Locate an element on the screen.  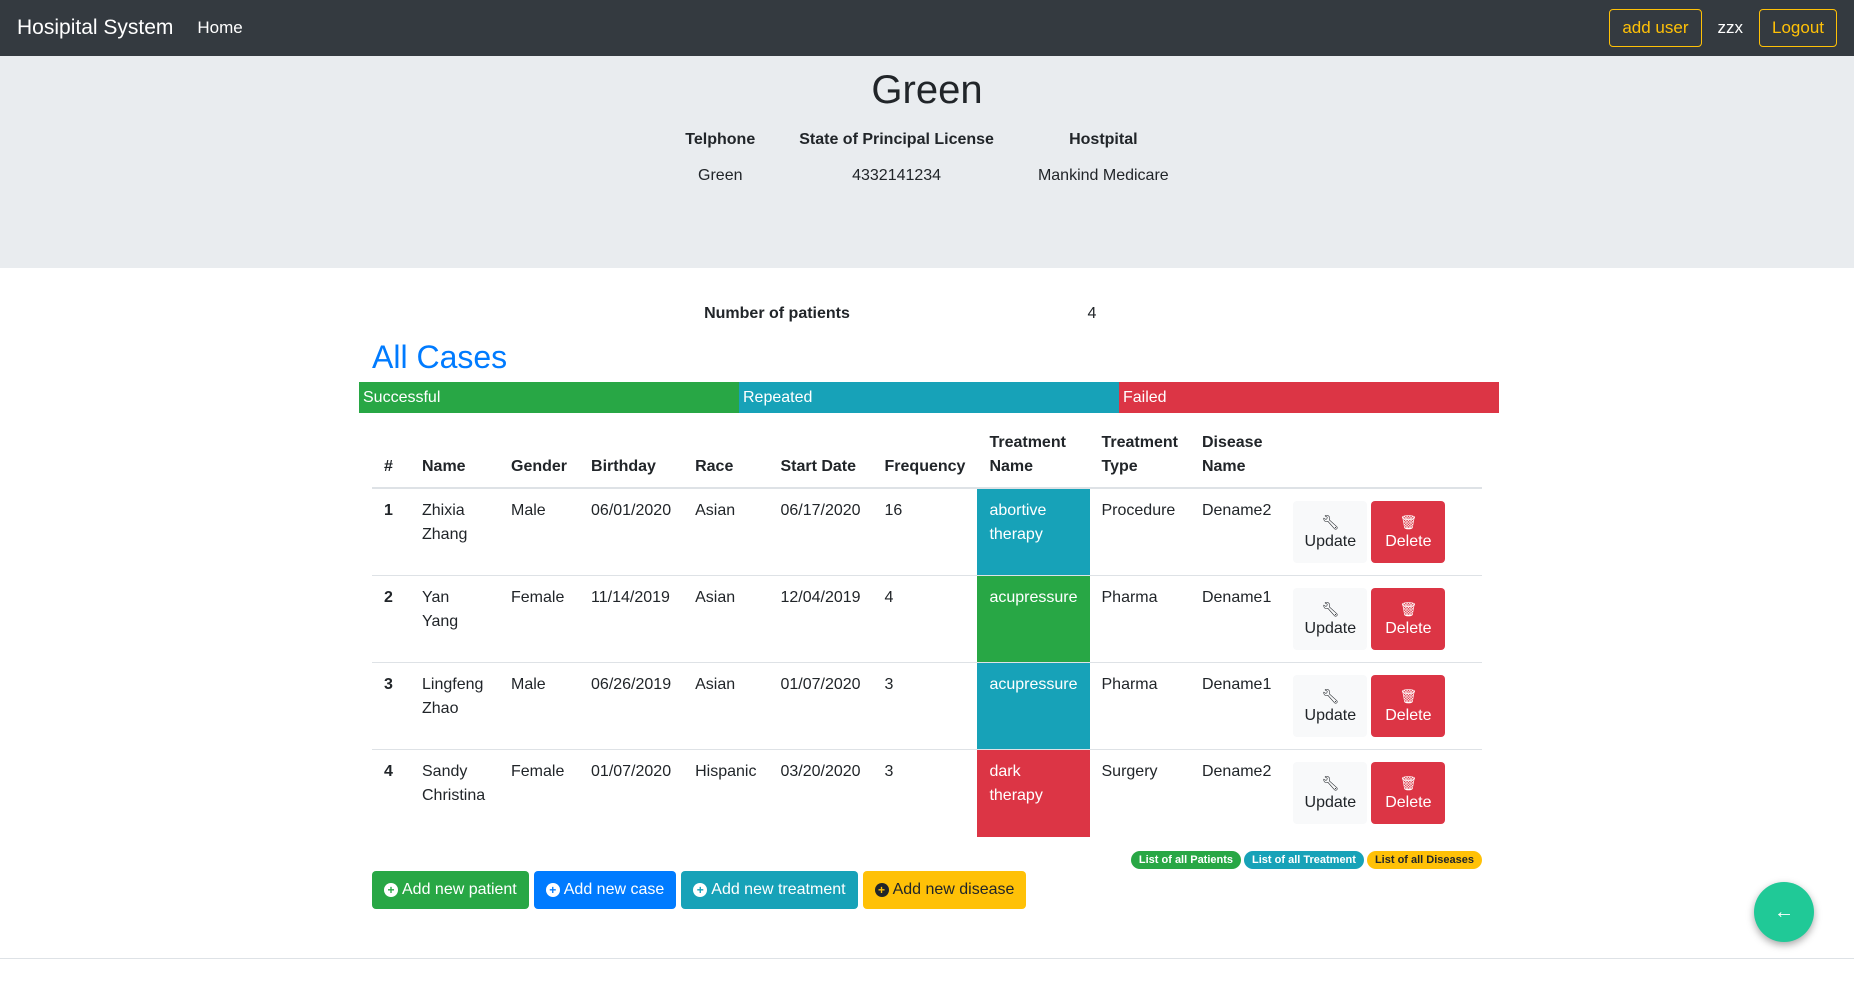
hospital-label: Hostpital is located at coordinates (1103, 139).